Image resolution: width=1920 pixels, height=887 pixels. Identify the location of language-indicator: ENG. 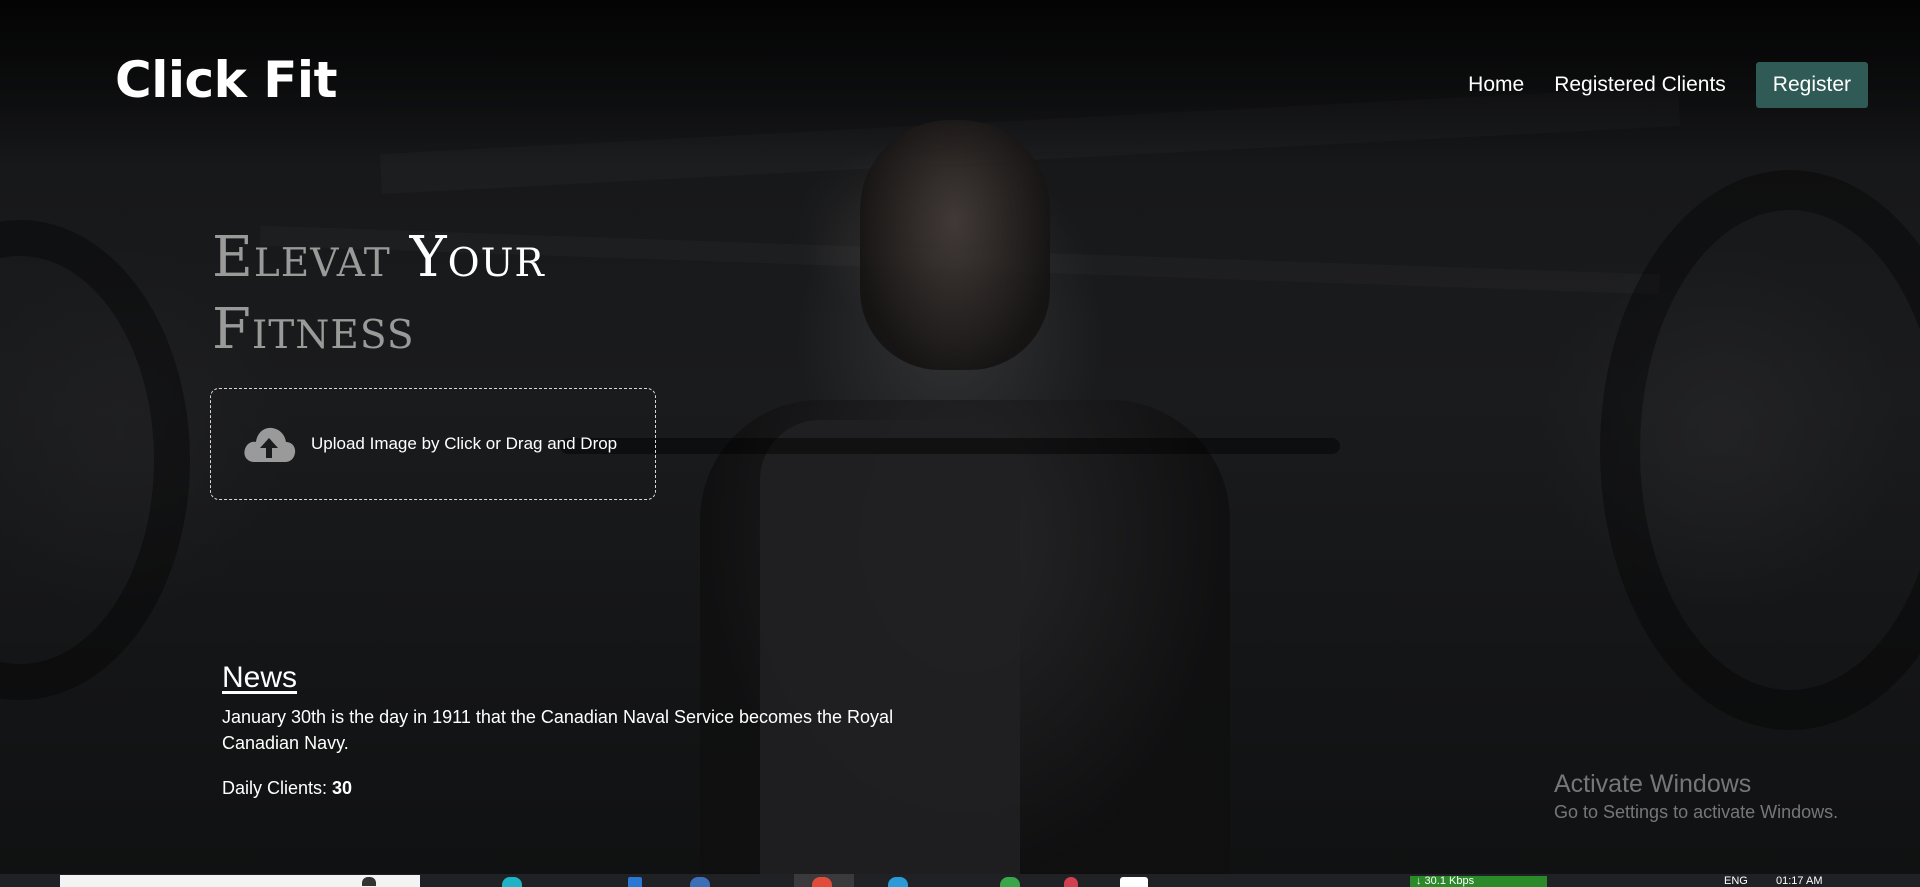
(1736, 881).